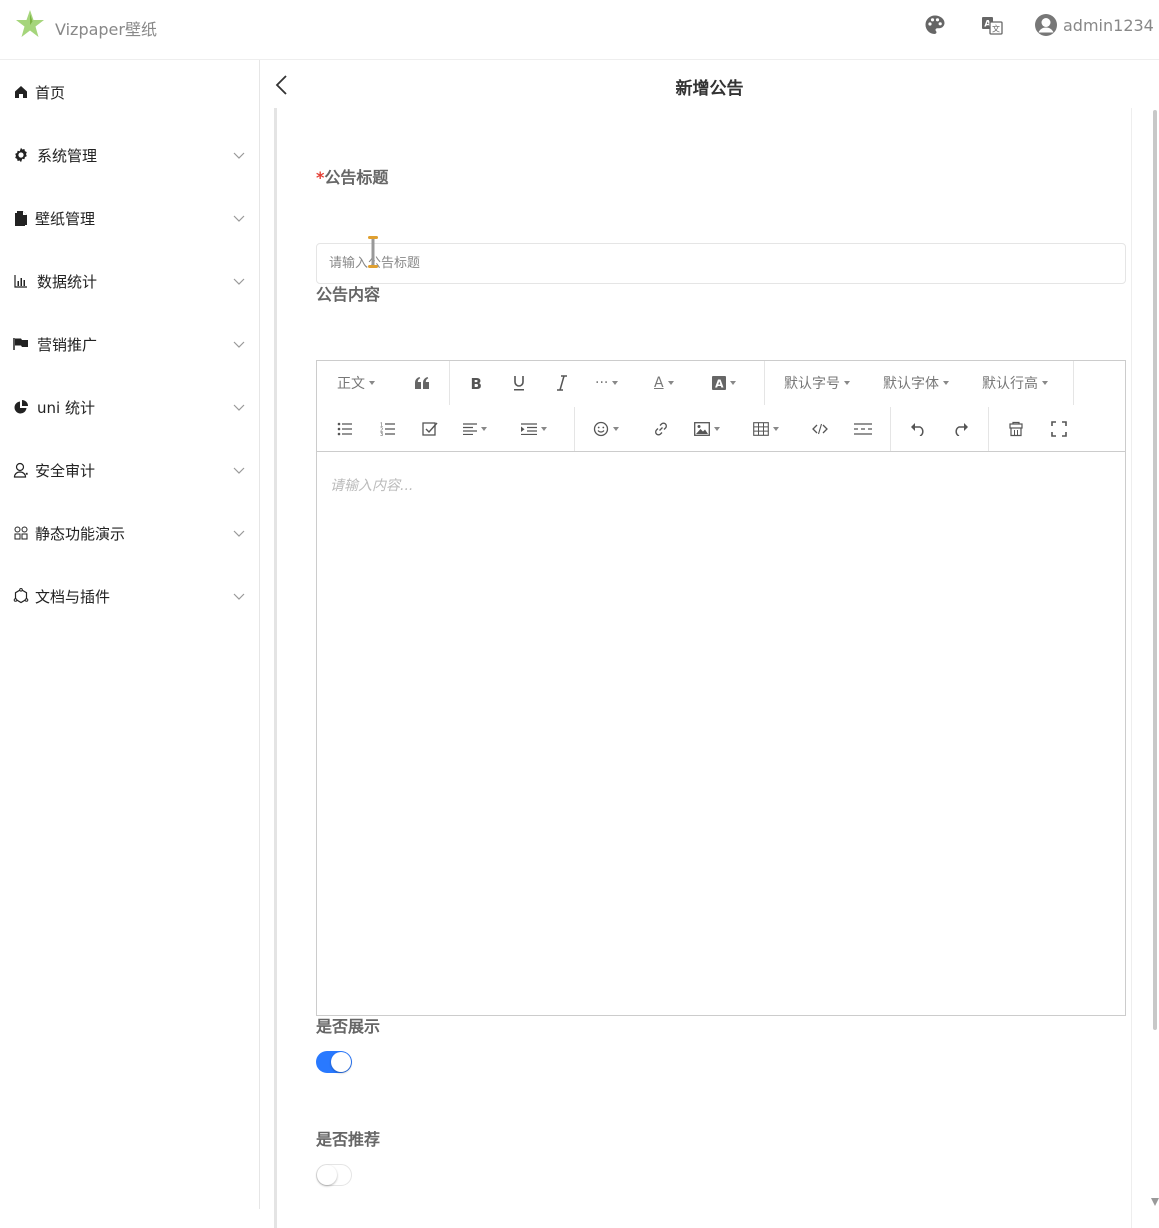  What do you see at coordinates (21, 407) in the screenshot?
I see `pie-chart-icon` at bounding box center [21, 407].